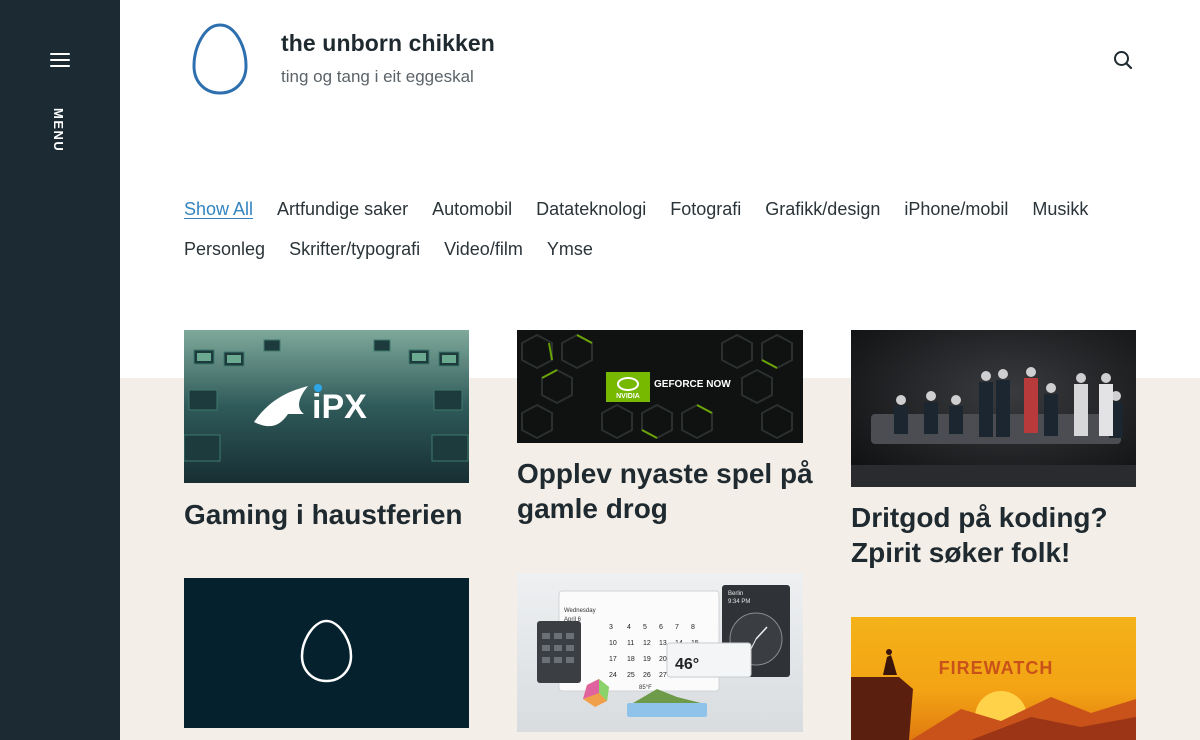 Image resolution: width=1200 pixels, height=740 pixels. Describe the element at coordinates (667, 491) in the screenshot. I see `post-title-geforce: Opplev nyaste spel på gamle drog` at that location.